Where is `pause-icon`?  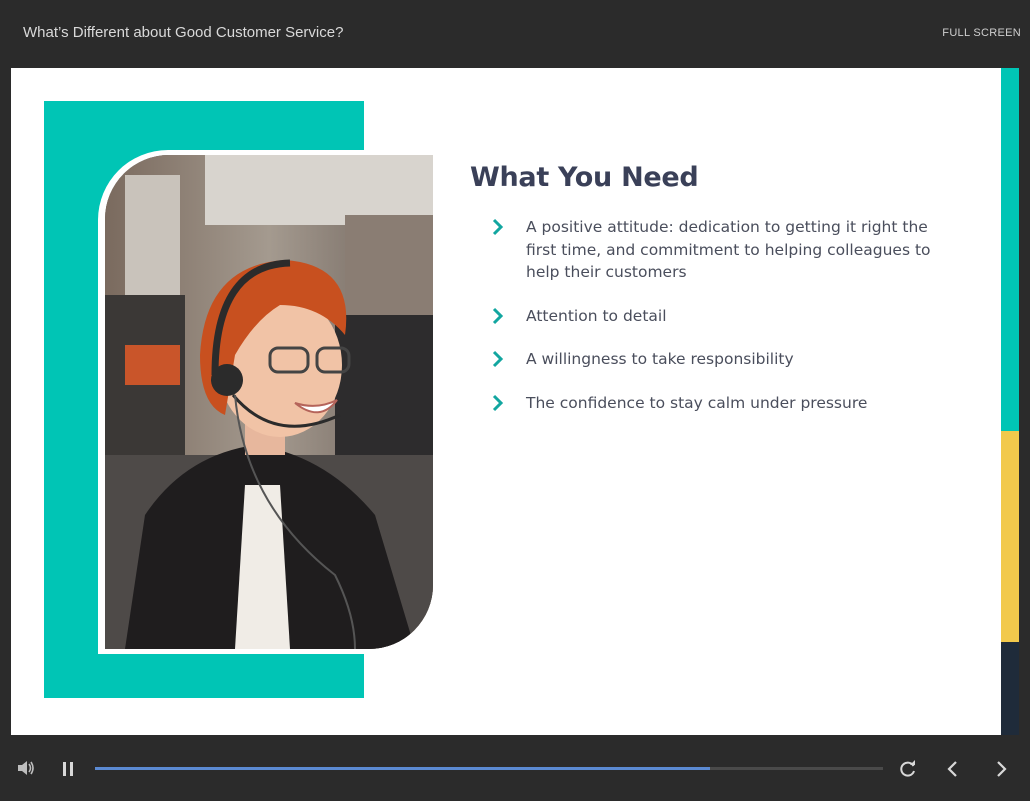
pause-icon is located at coordinates (68, 769).